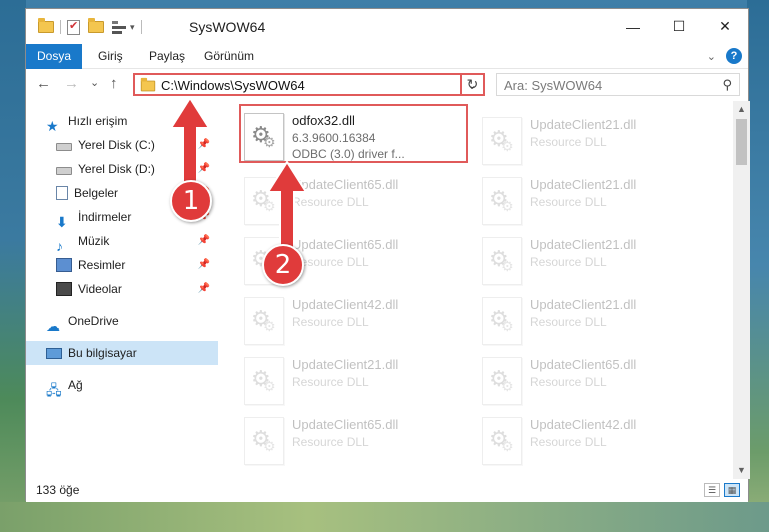  I want to click on computer-icon, so click(54, 353).